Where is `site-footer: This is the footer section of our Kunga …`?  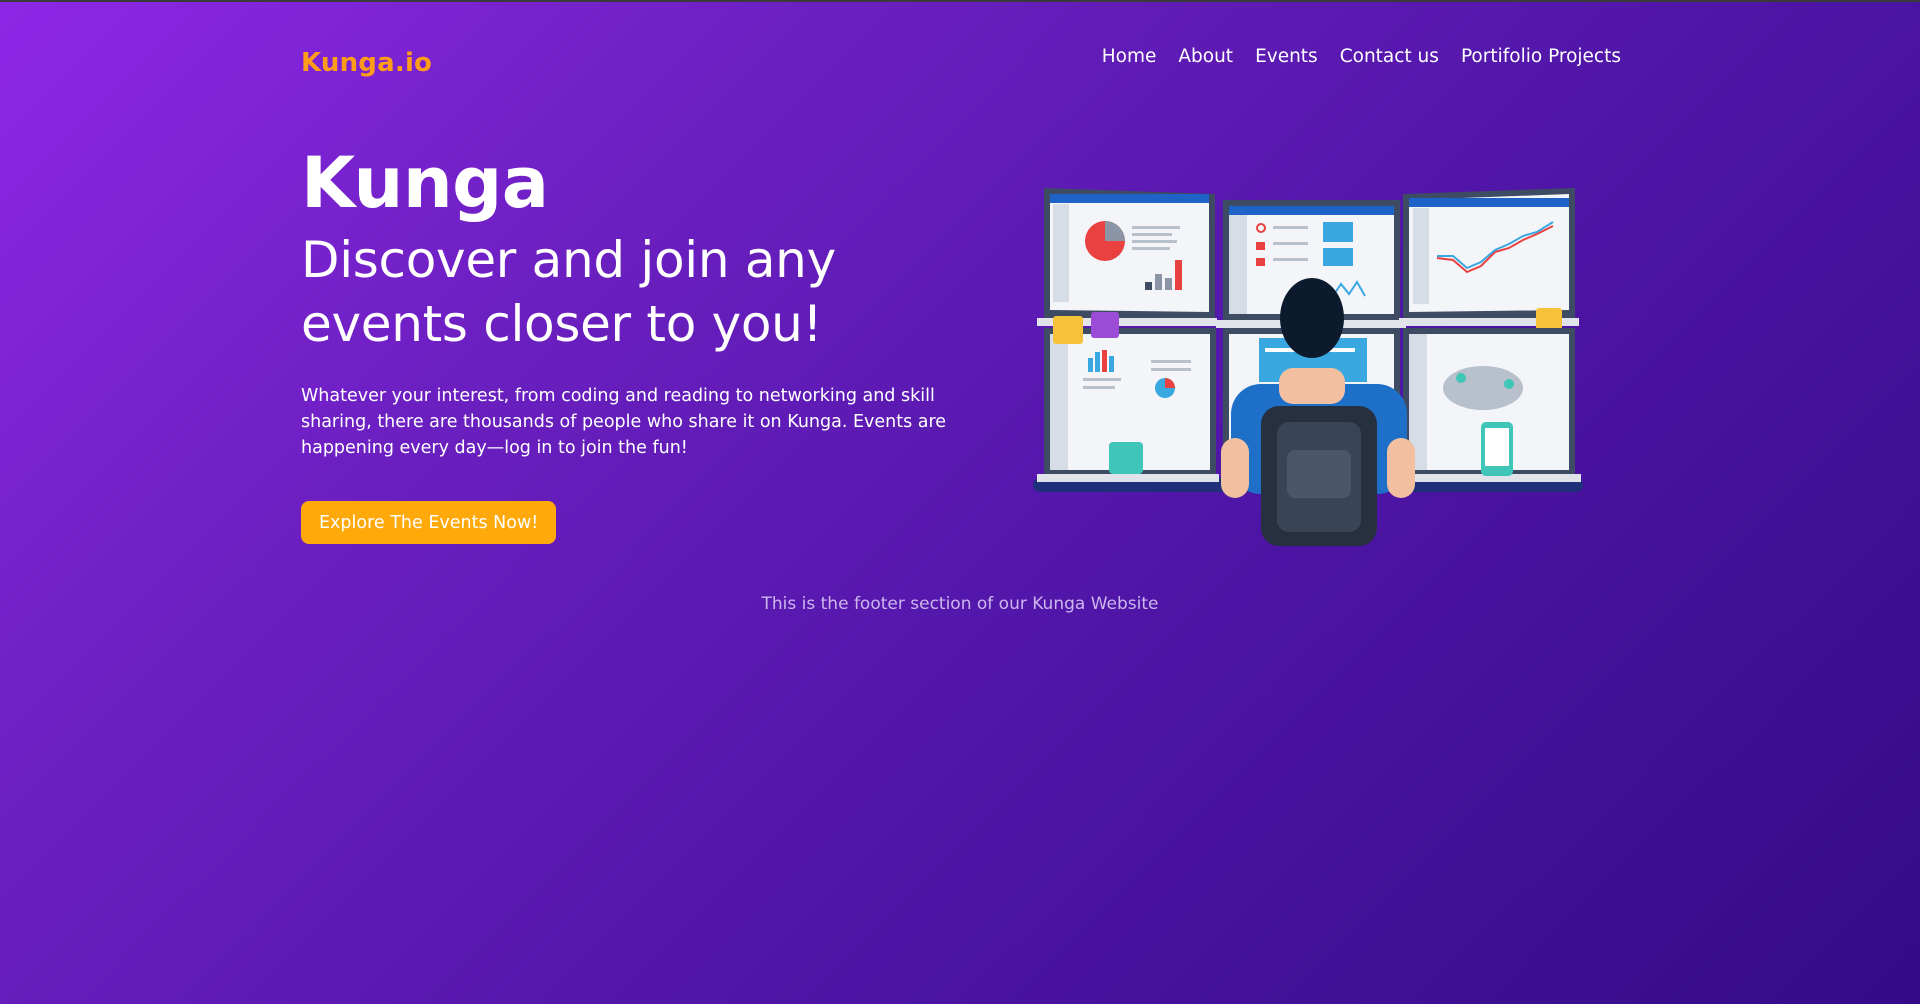
site-footer: This is the footer section of our Kunga … is located at coordinates (960, 604).